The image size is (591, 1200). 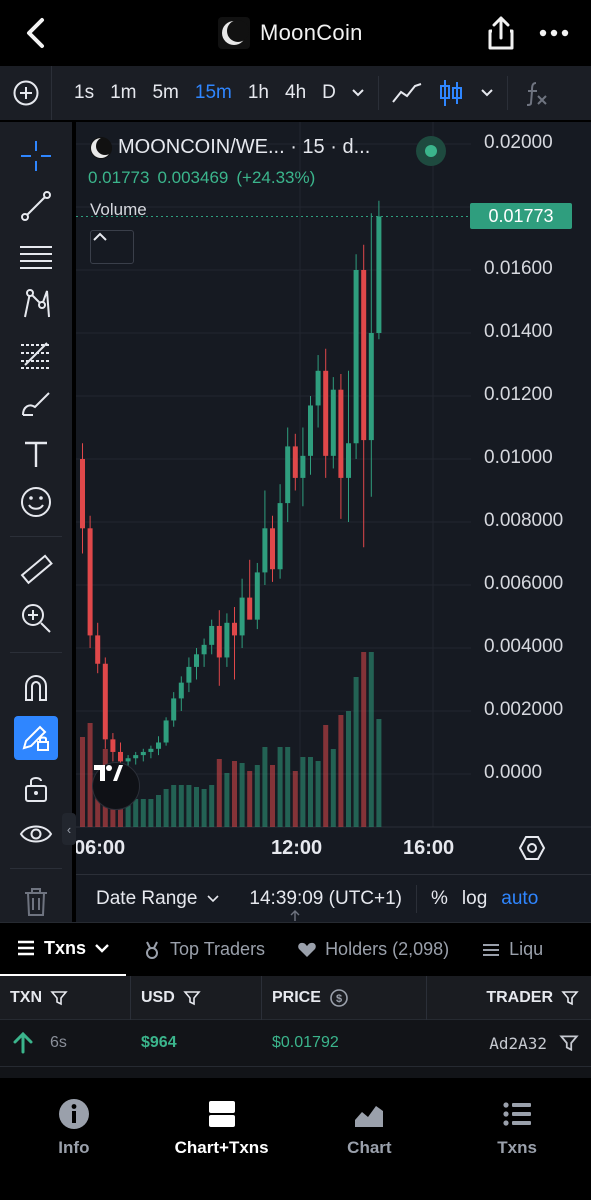 I want to click on brush-tool, so click(x=36, y=404).